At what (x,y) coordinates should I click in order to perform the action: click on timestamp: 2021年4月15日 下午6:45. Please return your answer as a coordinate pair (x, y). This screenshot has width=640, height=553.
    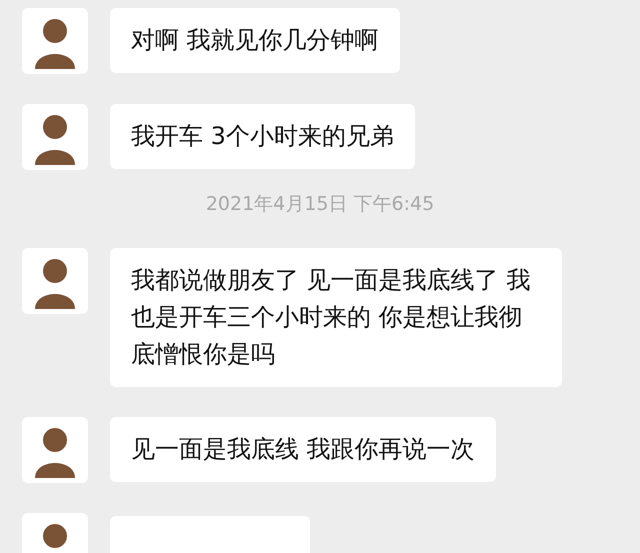
    Looking at the image, I should click on (320, 204).